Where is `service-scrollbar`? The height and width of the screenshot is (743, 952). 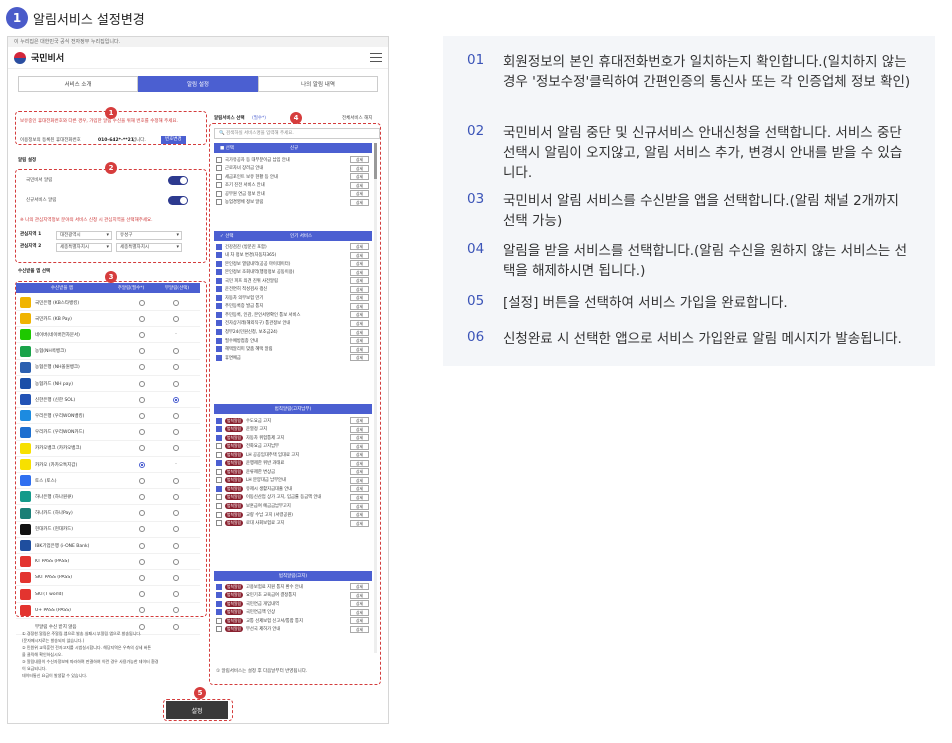
service-scrollbar is located at coordinates (375, 398).